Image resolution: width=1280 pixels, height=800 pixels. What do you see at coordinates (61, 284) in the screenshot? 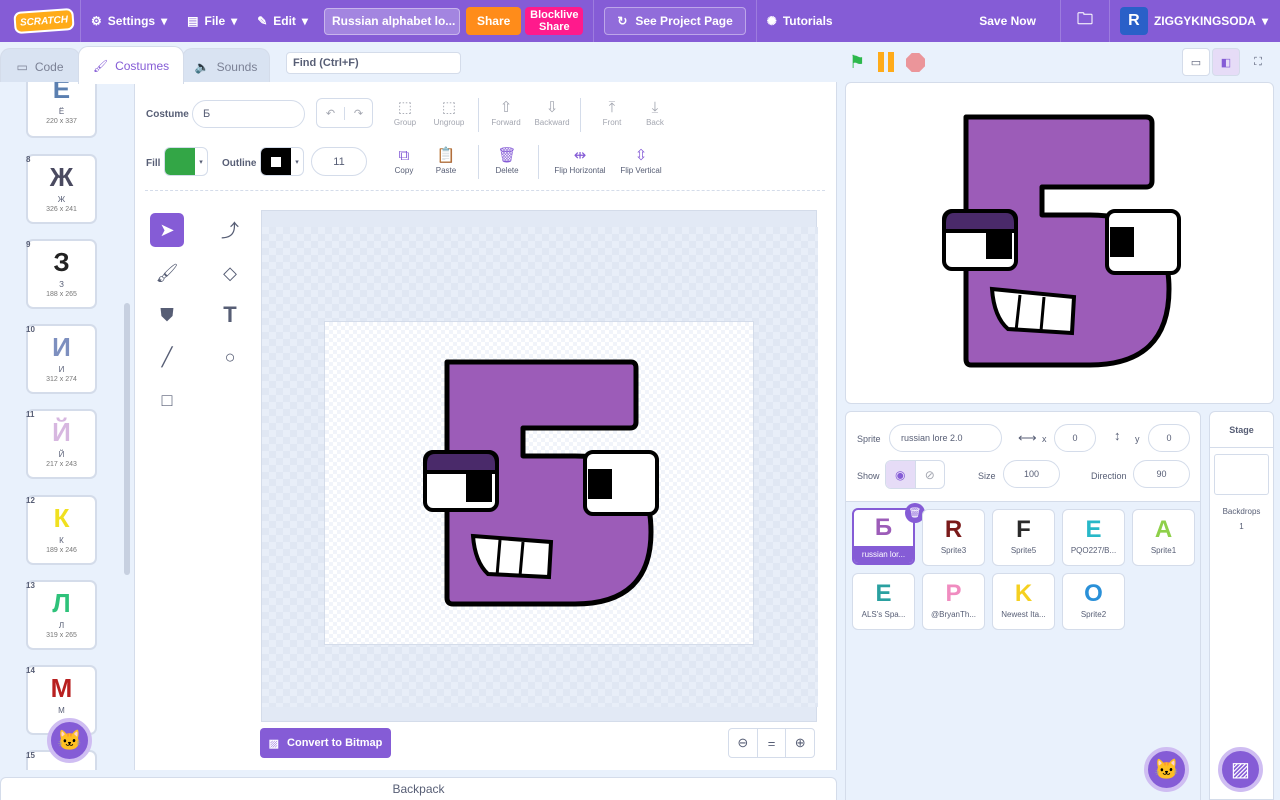
I see `costume-name: З` at bounding box center [61, 284].